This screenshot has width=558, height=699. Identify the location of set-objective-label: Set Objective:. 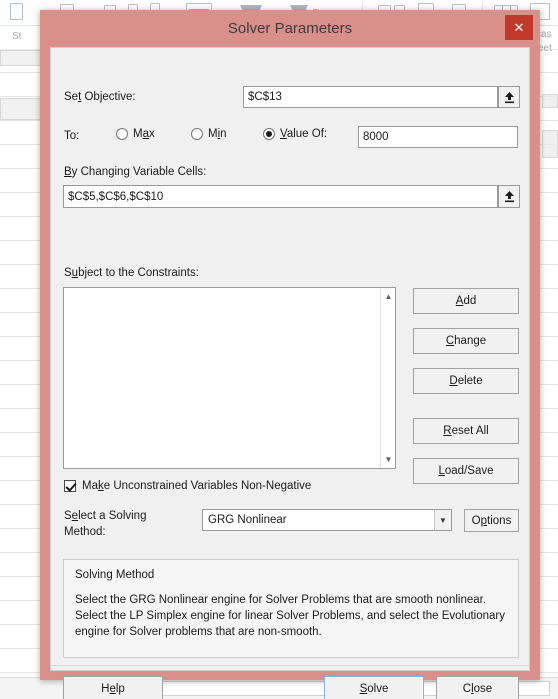
(100, 97).